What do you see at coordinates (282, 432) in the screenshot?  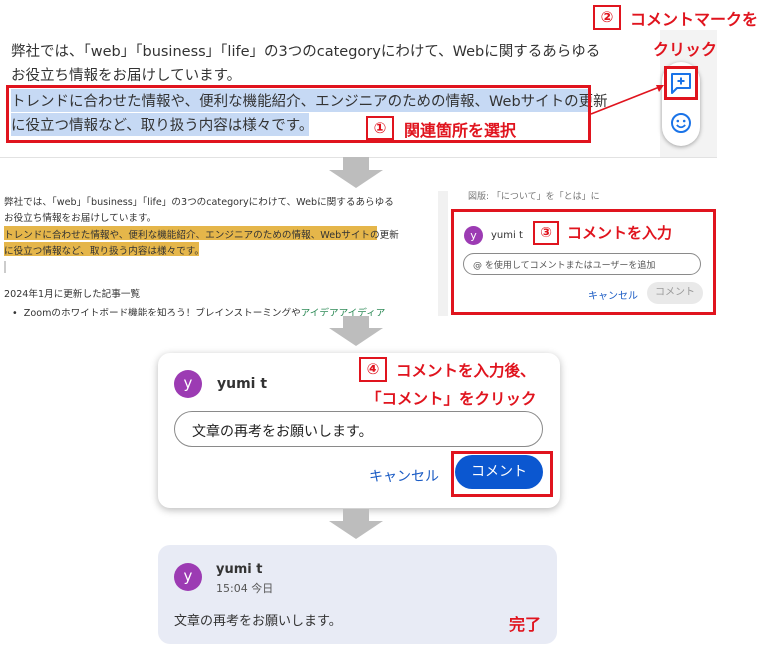 I see `comment-input-value: 文章の再考をお願いします。` at bounding box center [282, 432].